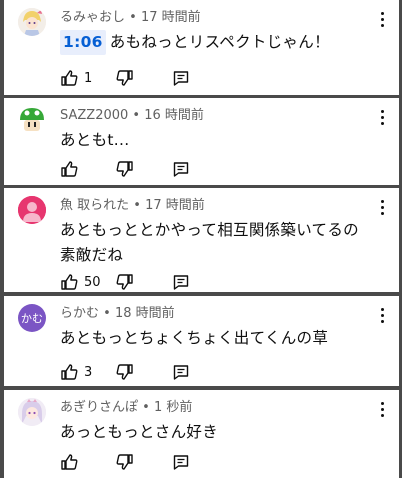 The image size is (402, 478). What do you see at coordinates (139, 432) in the screenshot?
I see `comment-body: あっともっとさん好き` at bounding box center [139, 432].